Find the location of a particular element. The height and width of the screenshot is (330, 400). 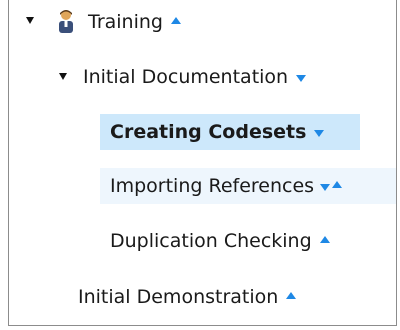

tree-item-label: Initial Demonstration is located at coordinates (178, 297).